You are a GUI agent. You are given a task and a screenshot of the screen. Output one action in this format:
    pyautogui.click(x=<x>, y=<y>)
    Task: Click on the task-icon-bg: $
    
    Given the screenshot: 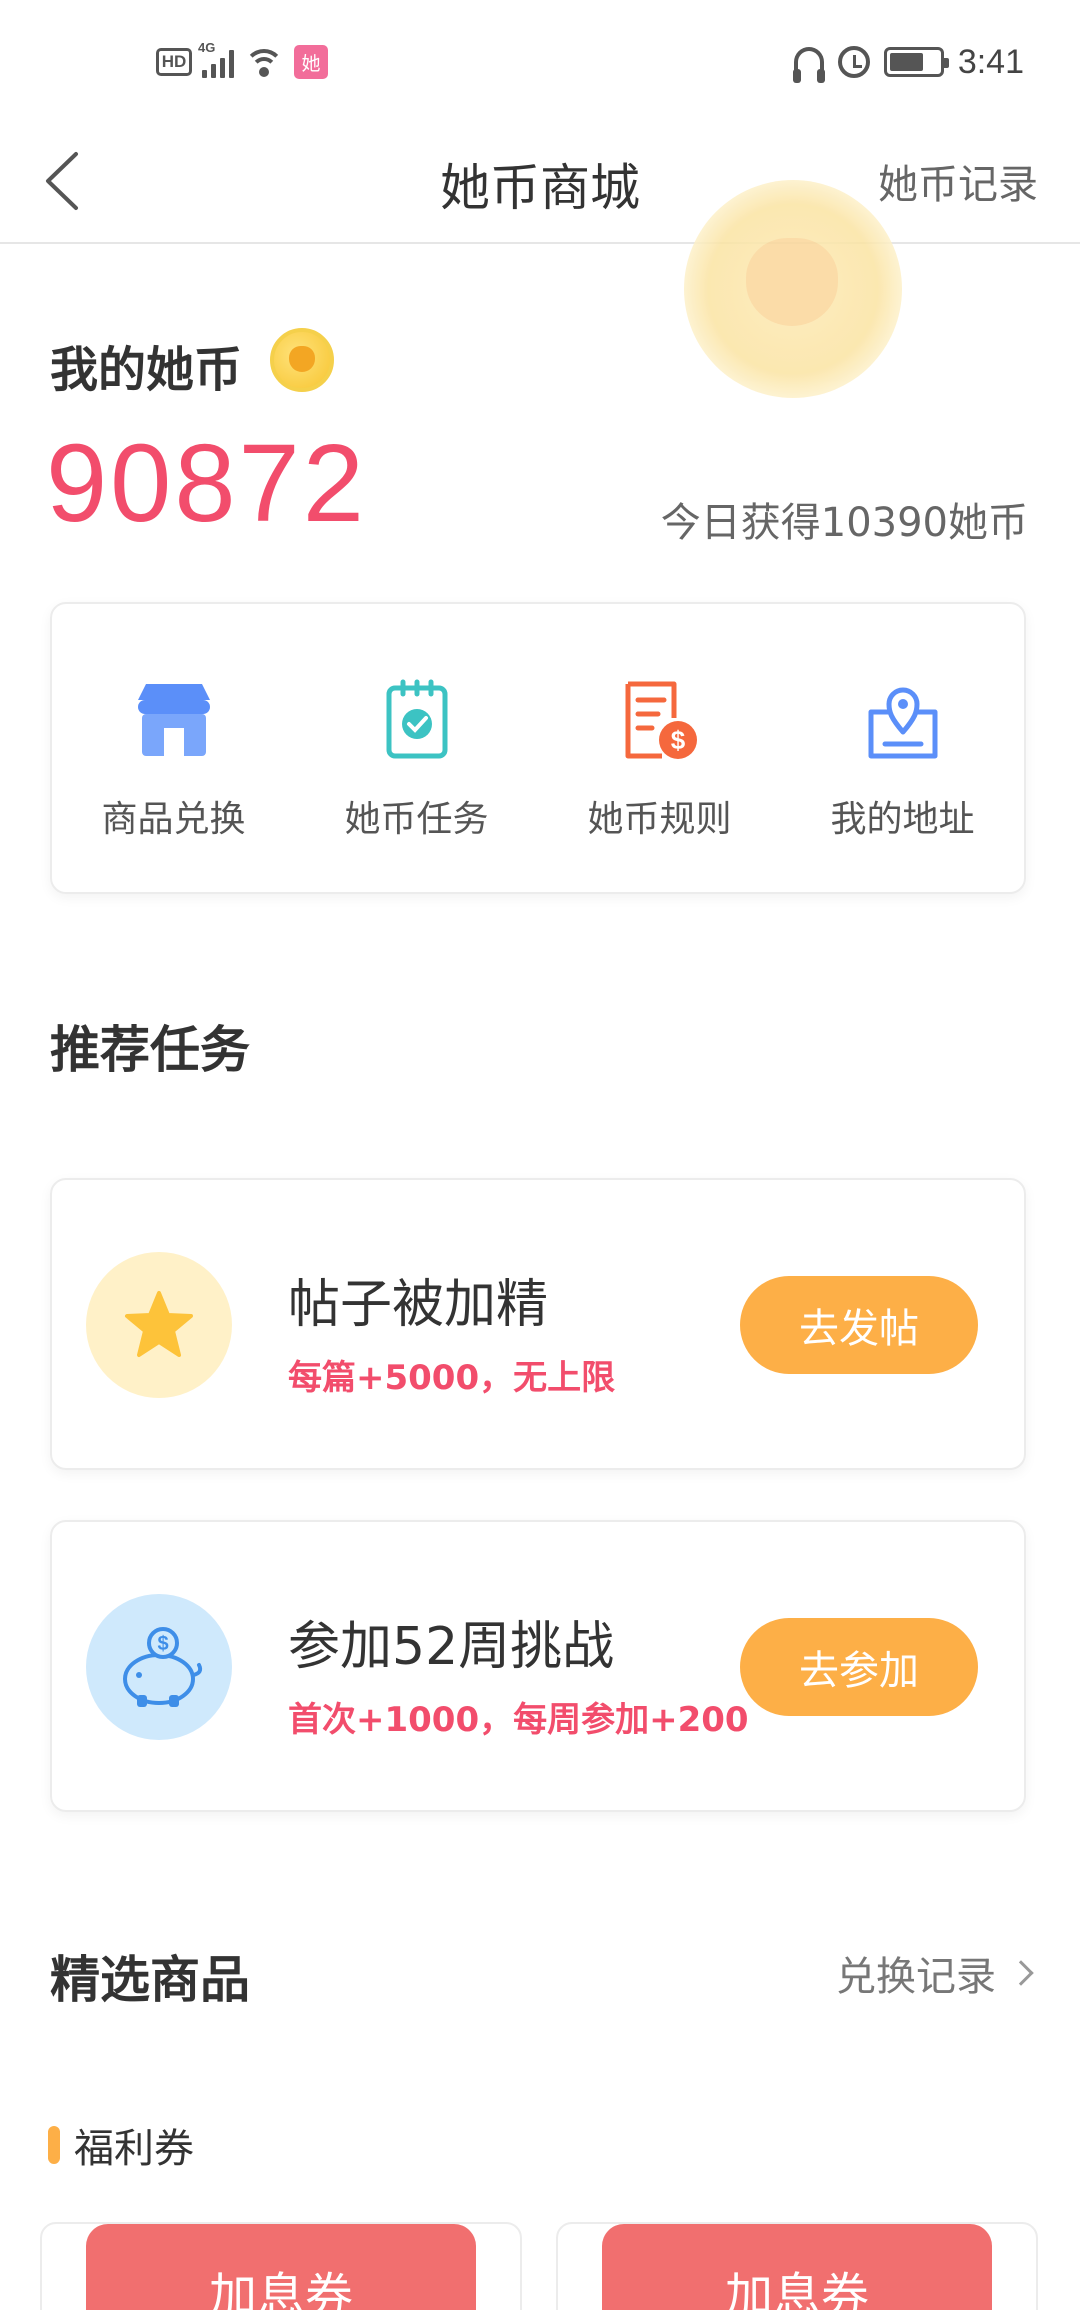 What is the action you would take?
    pyautogui.click(x=159, y=1667)
    